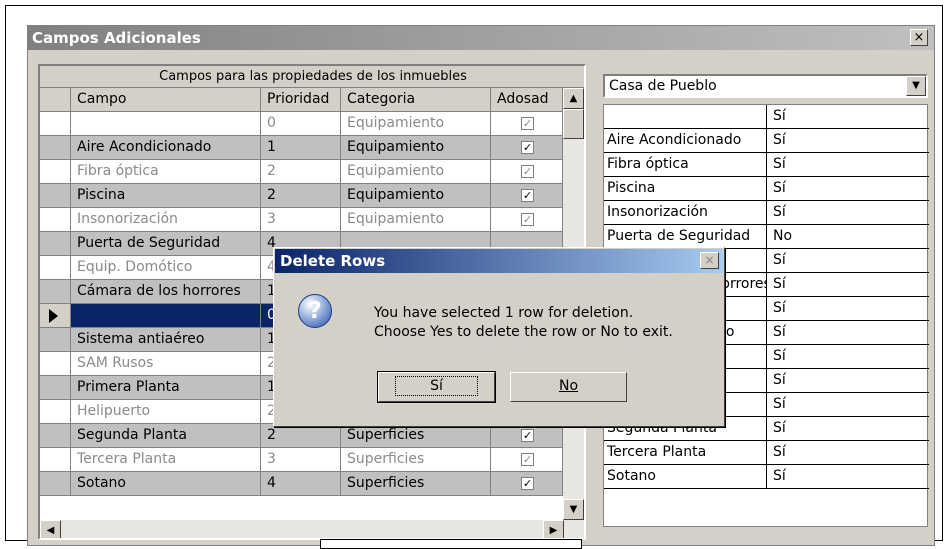 The height and width of the screenshot is (549, 948). I want to click on cell-campo: SAM Rusos, so click(166, 364).